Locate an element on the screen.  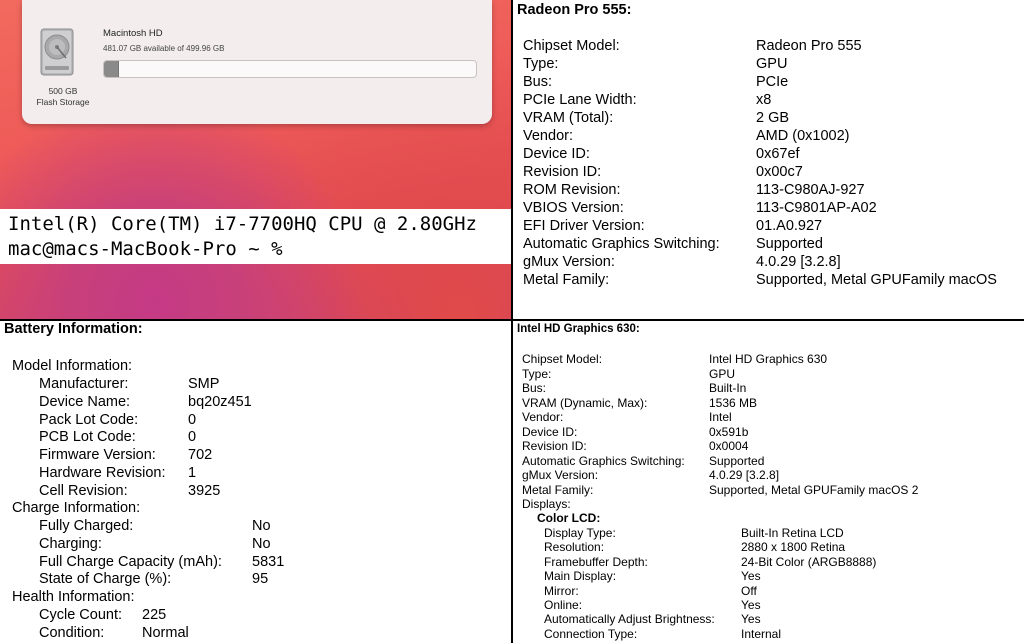
intel-displays-label: Displays: is located at coordinates (546, 504).